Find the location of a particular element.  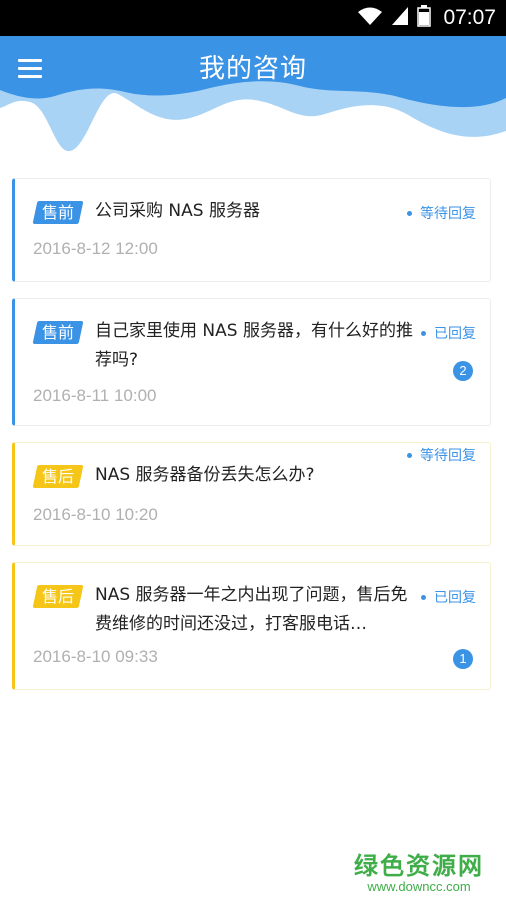

unread-count-badge: 1 is located at coordinates (463, 659).